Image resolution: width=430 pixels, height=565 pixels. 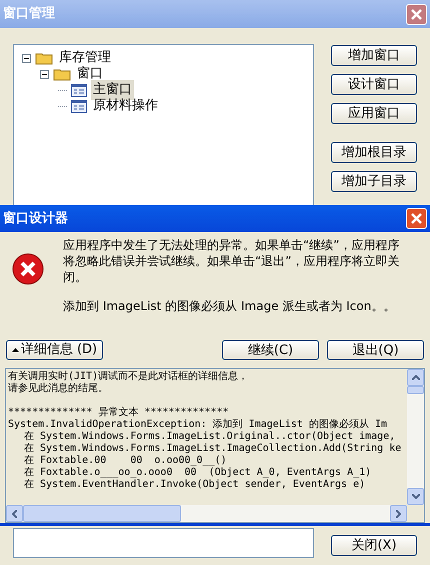 I want to click on arrow-left-icon, so click(x=14, y=514).